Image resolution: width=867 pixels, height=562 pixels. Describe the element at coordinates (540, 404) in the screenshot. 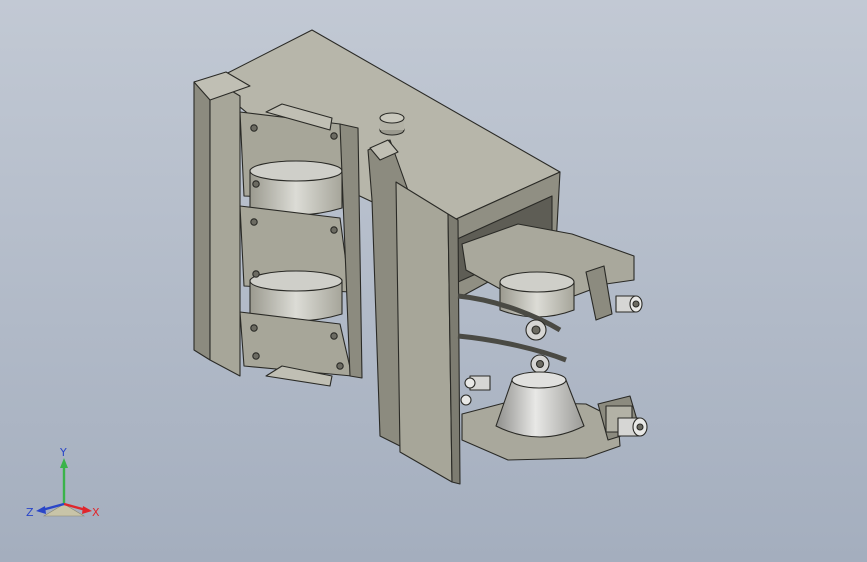

I see `cone-pulley-housing` at that location.